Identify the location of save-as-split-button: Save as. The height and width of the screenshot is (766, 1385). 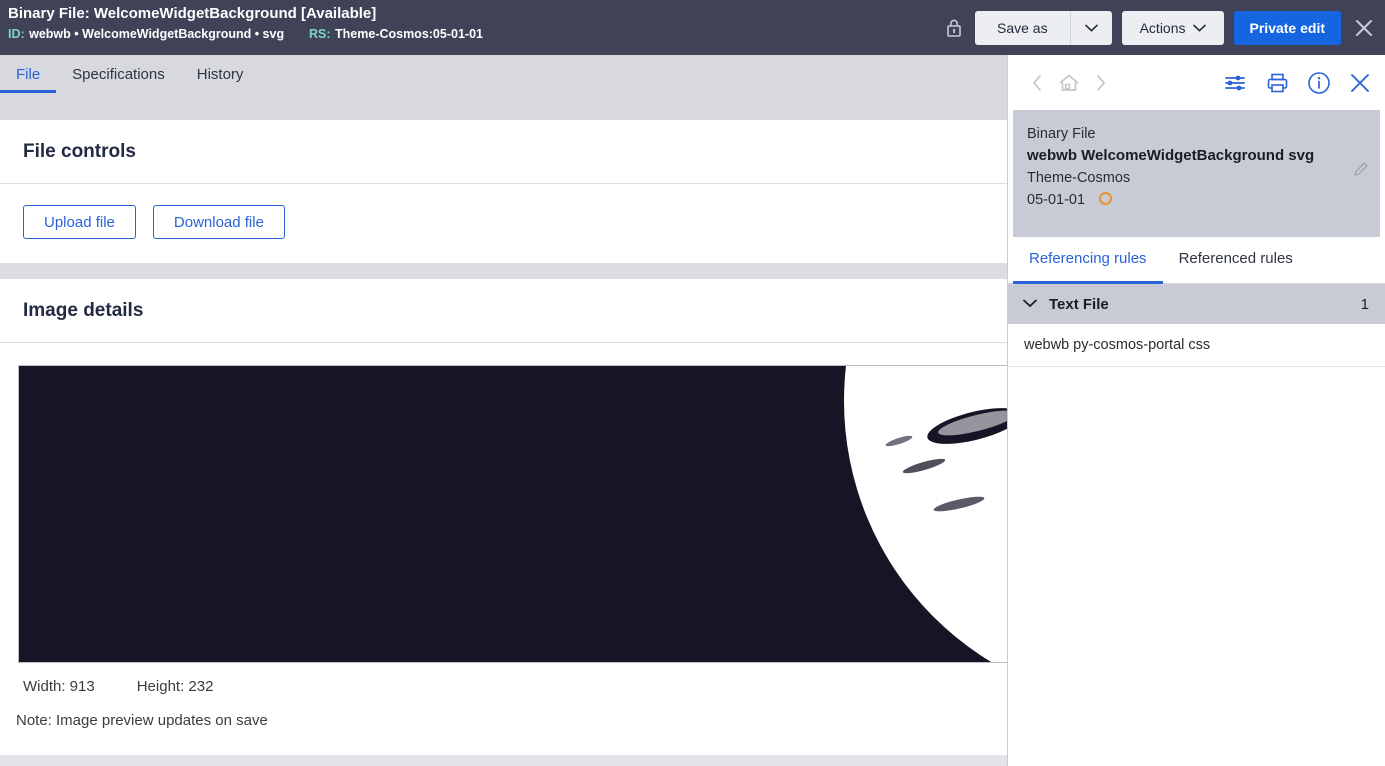
(1043, 28).